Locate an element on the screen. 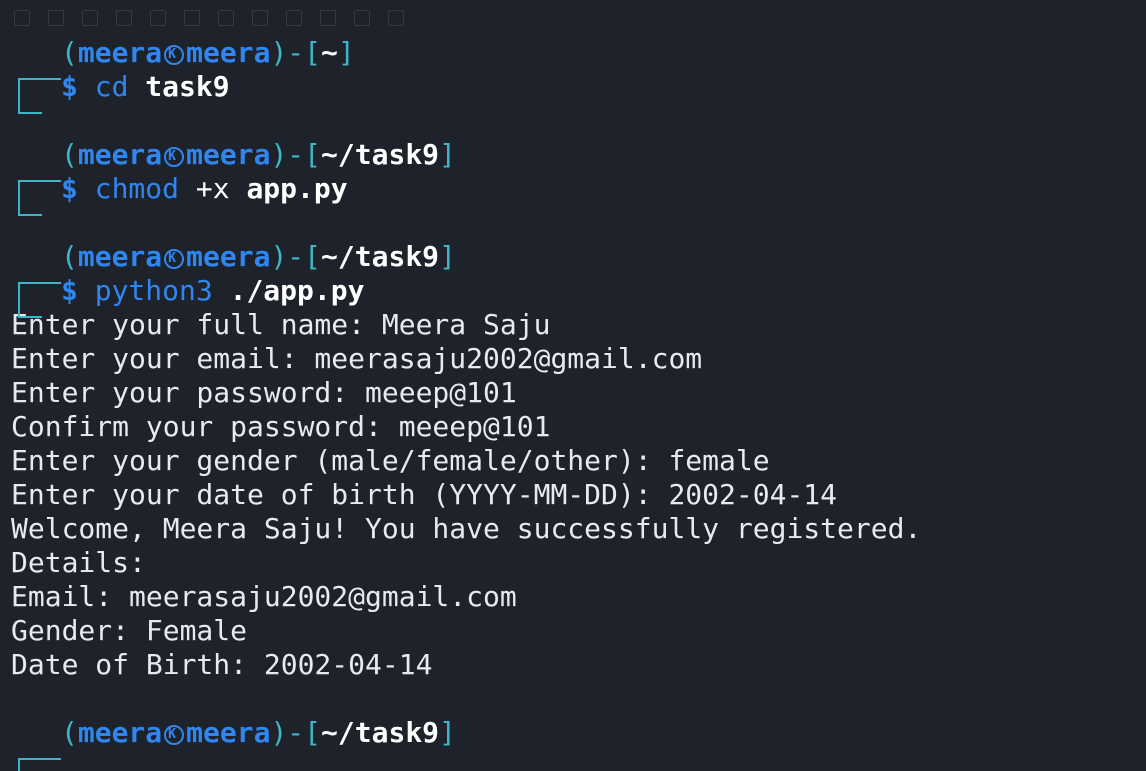  output-line: Gender: Female is located at coordinates (129, 630).